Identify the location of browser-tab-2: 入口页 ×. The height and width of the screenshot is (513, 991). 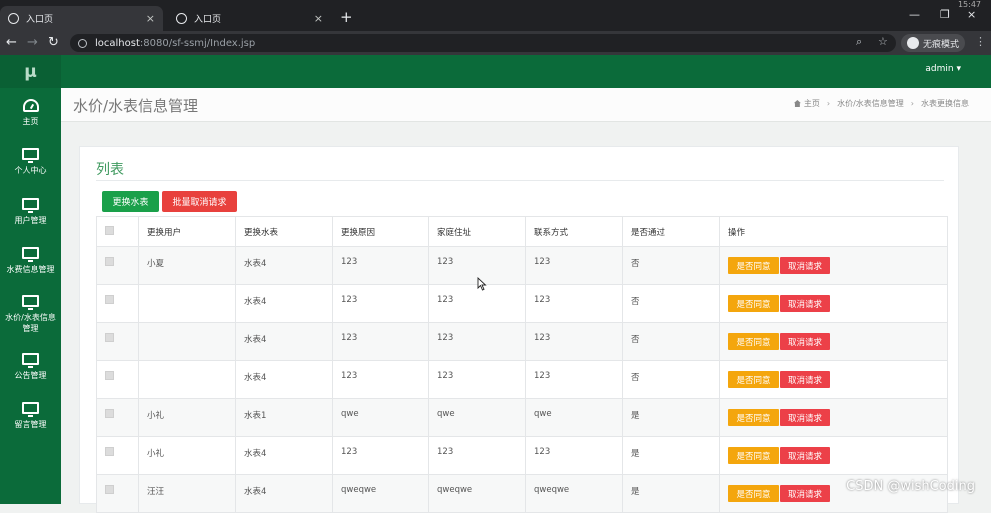
(249, 18).